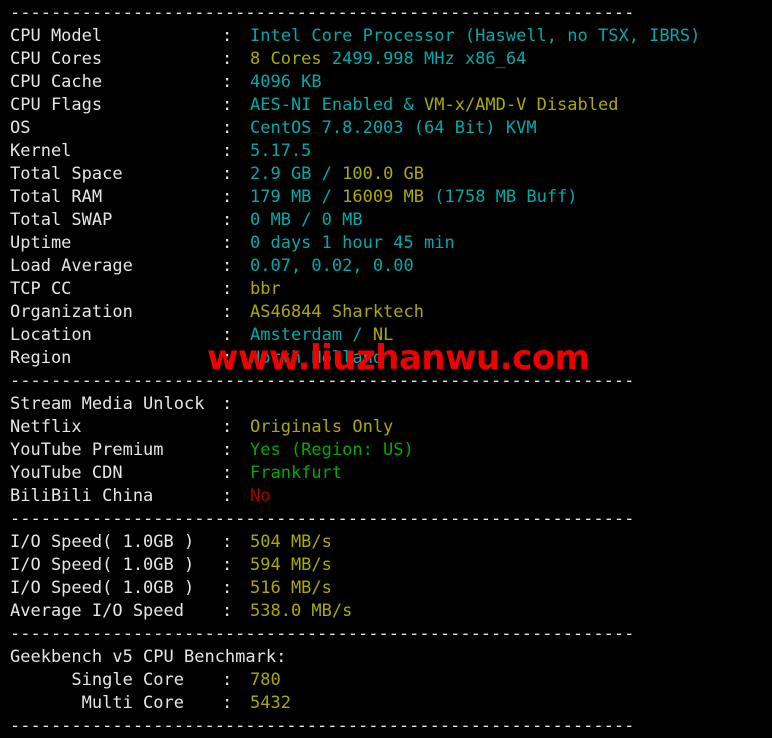 The height and width of the screenshot is (738, 772). I want to click on info-row: Netflix: Originals Only, so click(391, 427).